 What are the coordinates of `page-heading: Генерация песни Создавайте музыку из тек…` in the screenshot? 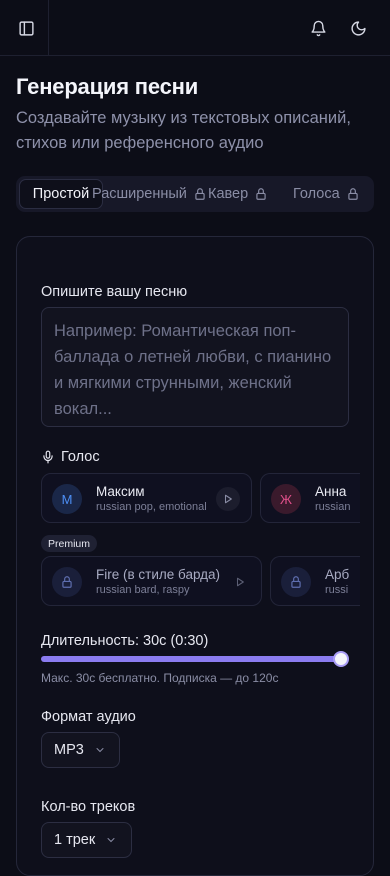 It's located at (196, 115).